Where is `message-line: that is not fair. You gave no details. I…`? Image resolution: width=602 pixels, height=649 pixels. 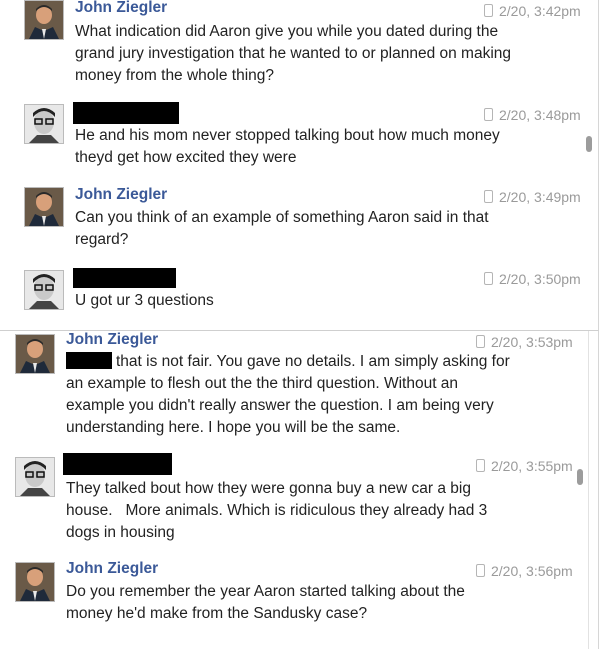 message-line: that is not fair. You gave no details. I… is located at coordinates (288, 362).